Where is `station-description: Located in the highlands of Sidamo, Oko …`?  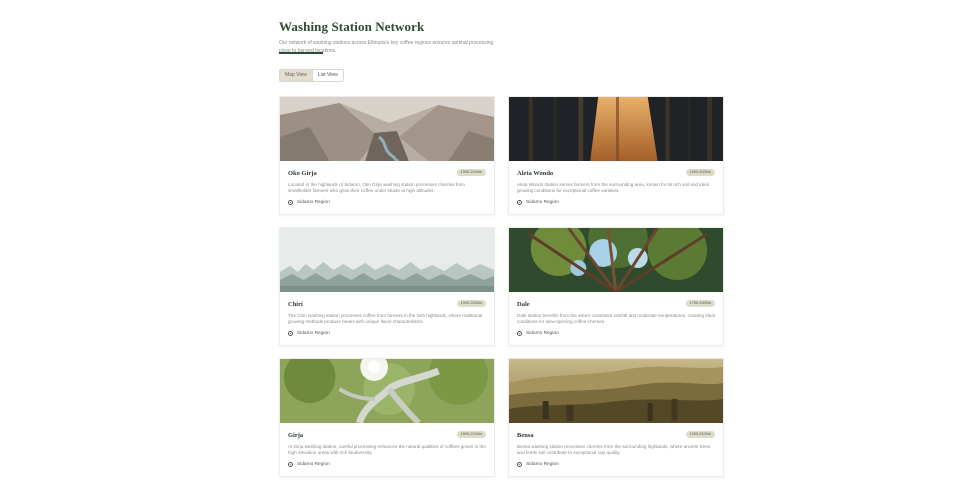 station-description: Located in the highlands of Sidamo, Oko … is located at coordinates (376, 188).